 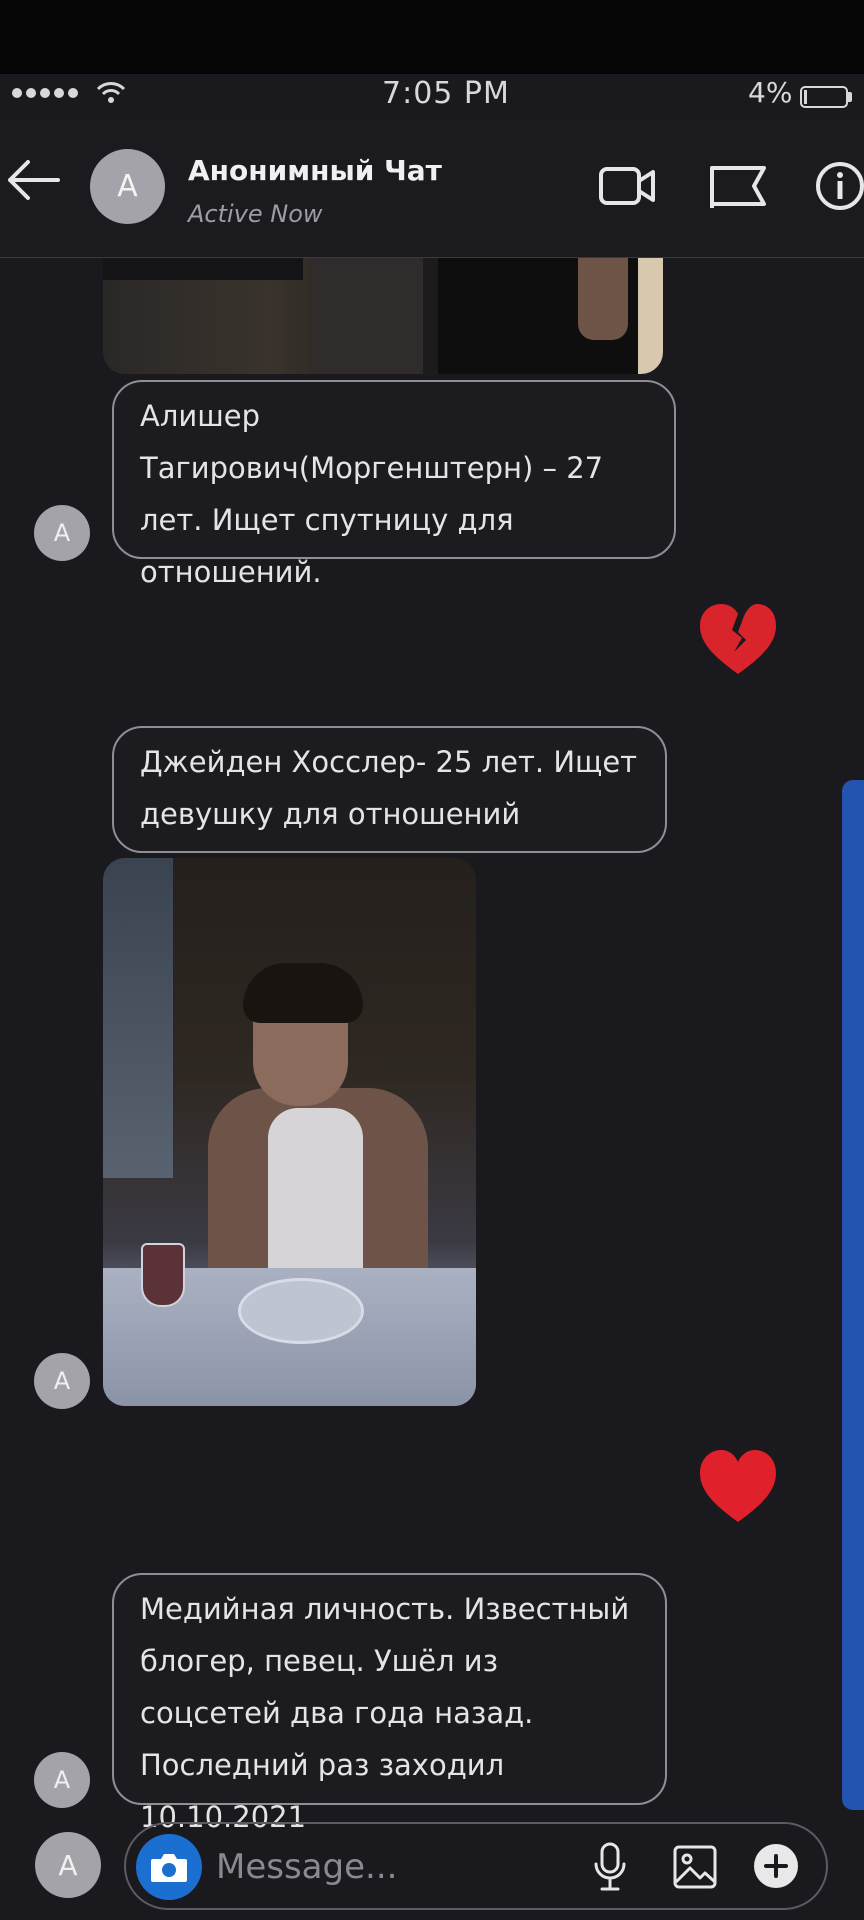 I want to click on info-icon, so click(x=839, y=186).